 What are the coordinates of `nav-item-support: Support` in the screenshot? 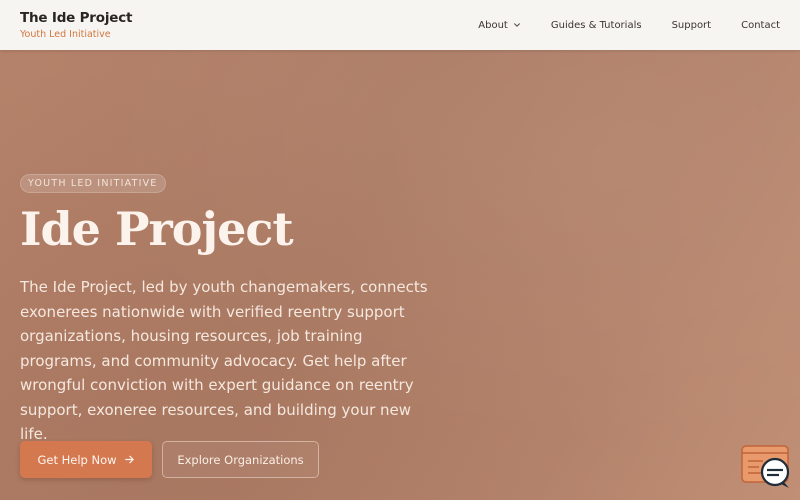 It's located at (692, 25).